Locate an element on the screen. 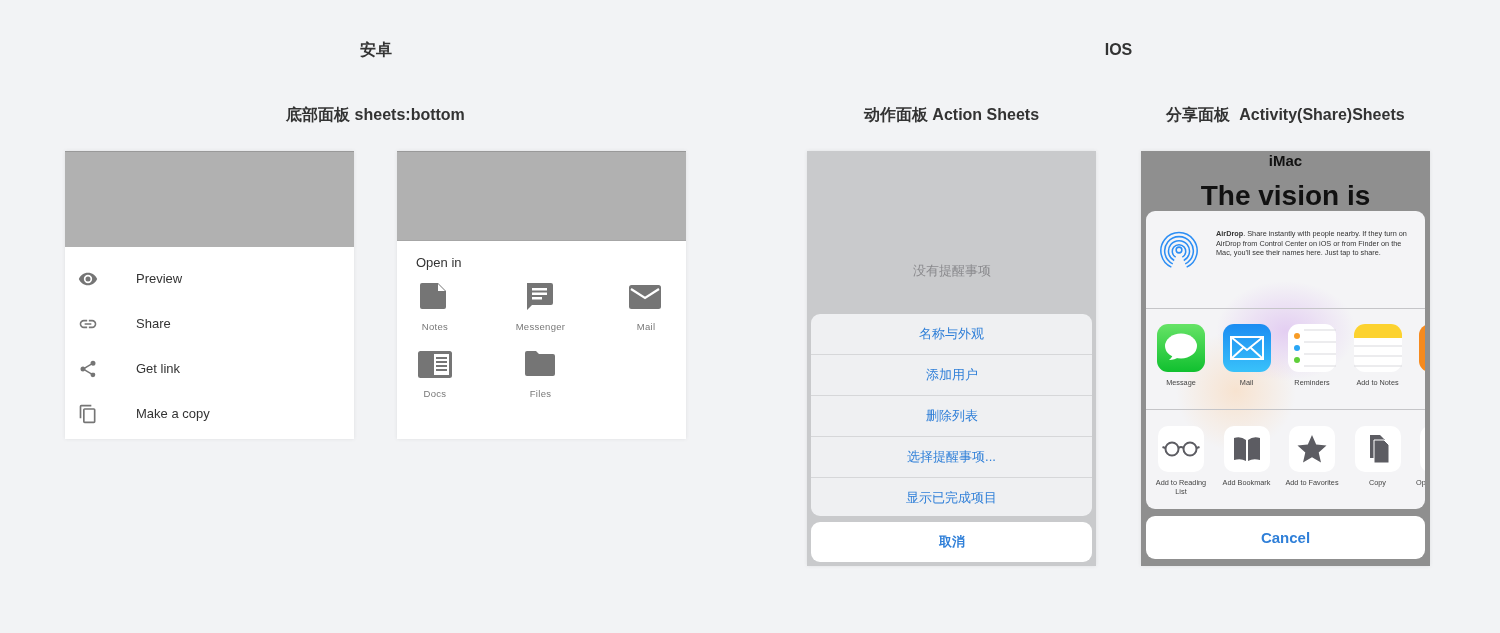 The height and width of the screenshot is (633, 1500). menu-item: Preview is located at coordinates (209, 278).